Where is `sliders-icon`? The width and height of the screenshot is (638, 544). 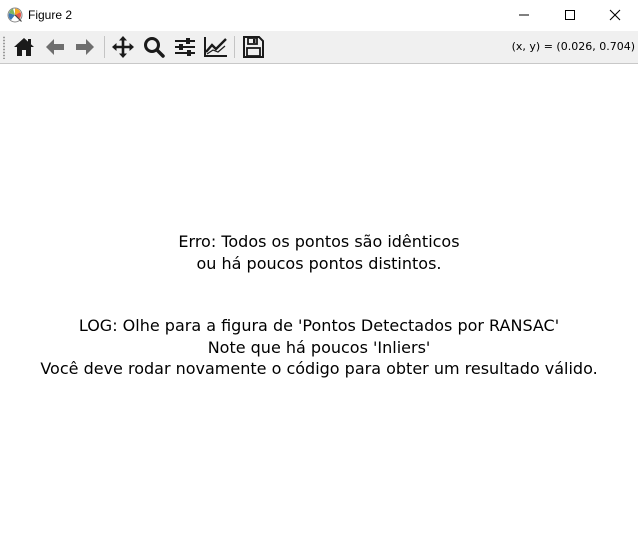 sliders-icon is located at coordinates (185, 47).